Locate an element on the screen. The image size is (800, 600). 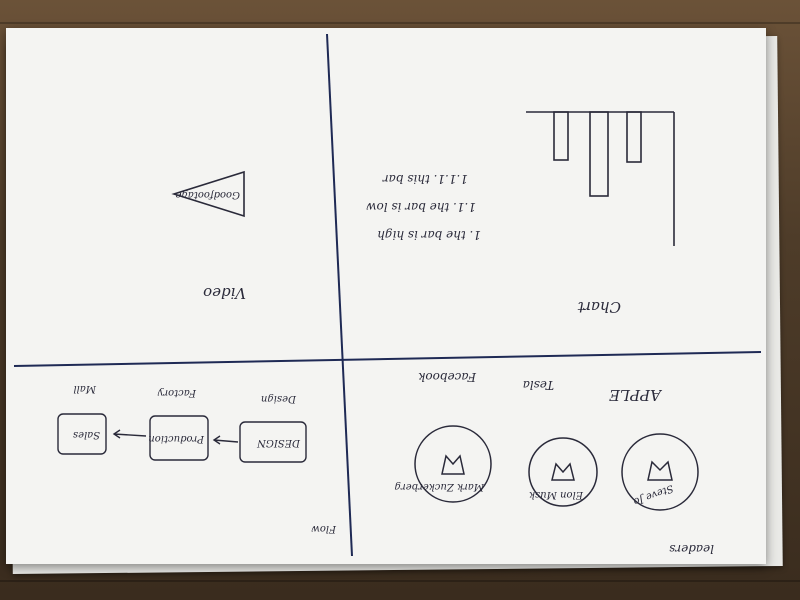
flow-box-sales: Sales is located at coordinates (86, 434).